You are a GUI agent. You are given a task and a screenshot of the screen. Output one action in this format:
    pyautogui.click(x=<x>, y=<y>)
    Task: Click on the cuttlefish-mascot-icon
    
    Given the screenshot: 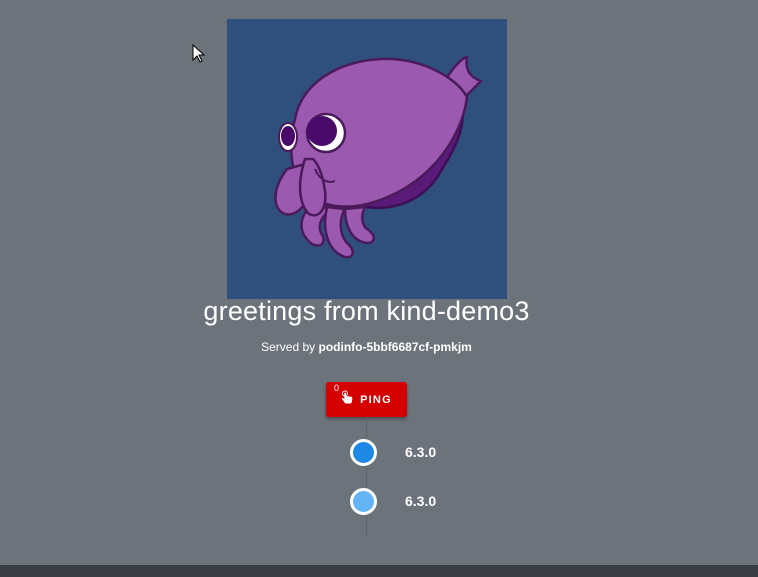 What is the action you would take?
    pyautogui.click(x=378, y=157)
    